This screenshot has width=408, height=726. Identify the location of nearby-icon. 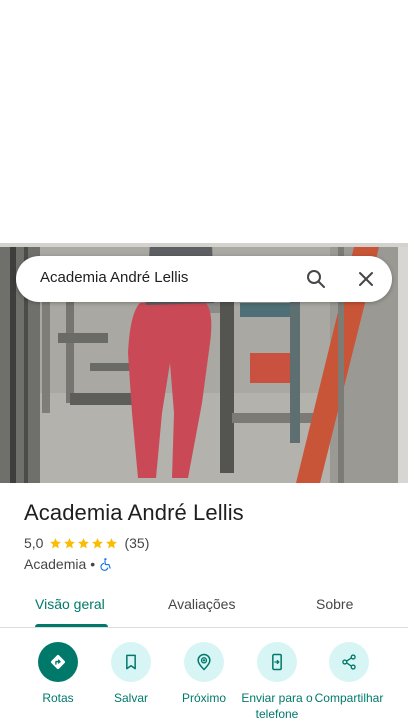
(204, 662).